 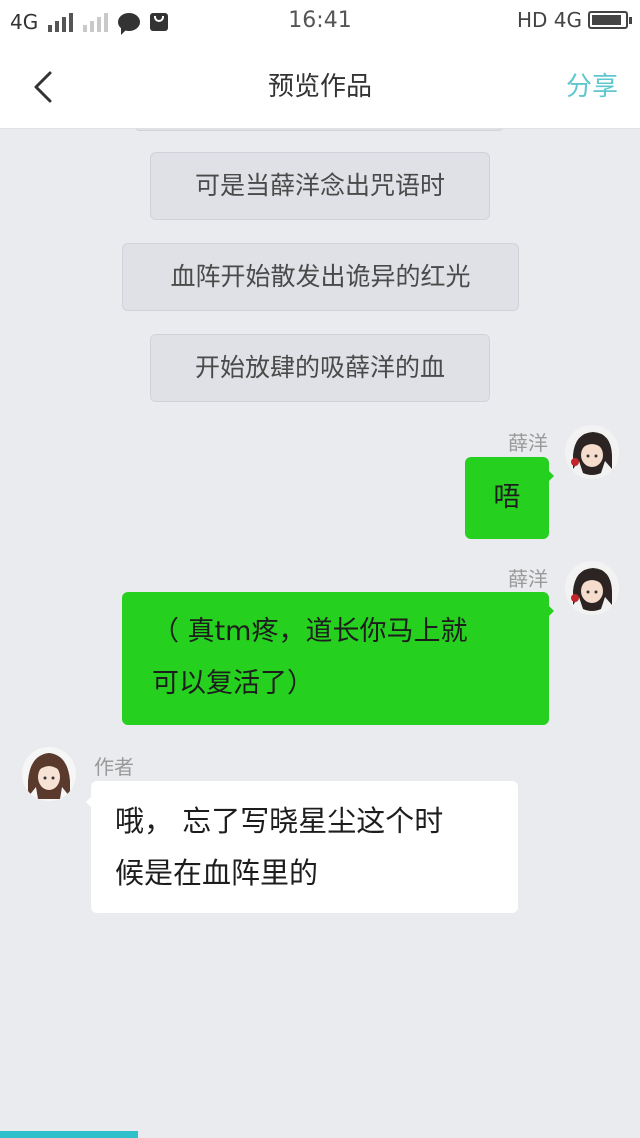 What do you see at coordinates (310, 631) in the screenshot?
I see `message-line: （ 真tm疼，道长你马上就` at bounding box center [310, 631].